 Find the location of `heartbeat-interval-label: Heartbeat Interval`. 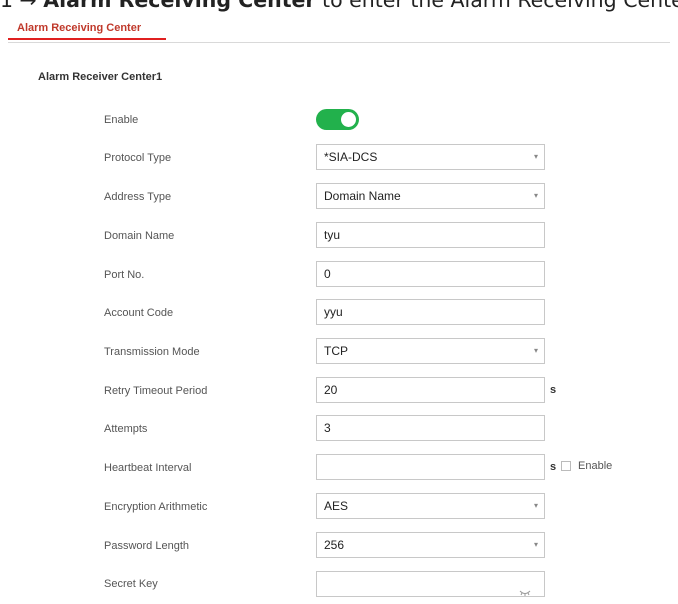

heartbeat-interval-label: Heartbeat Interval is located at coordinates (148, 468).